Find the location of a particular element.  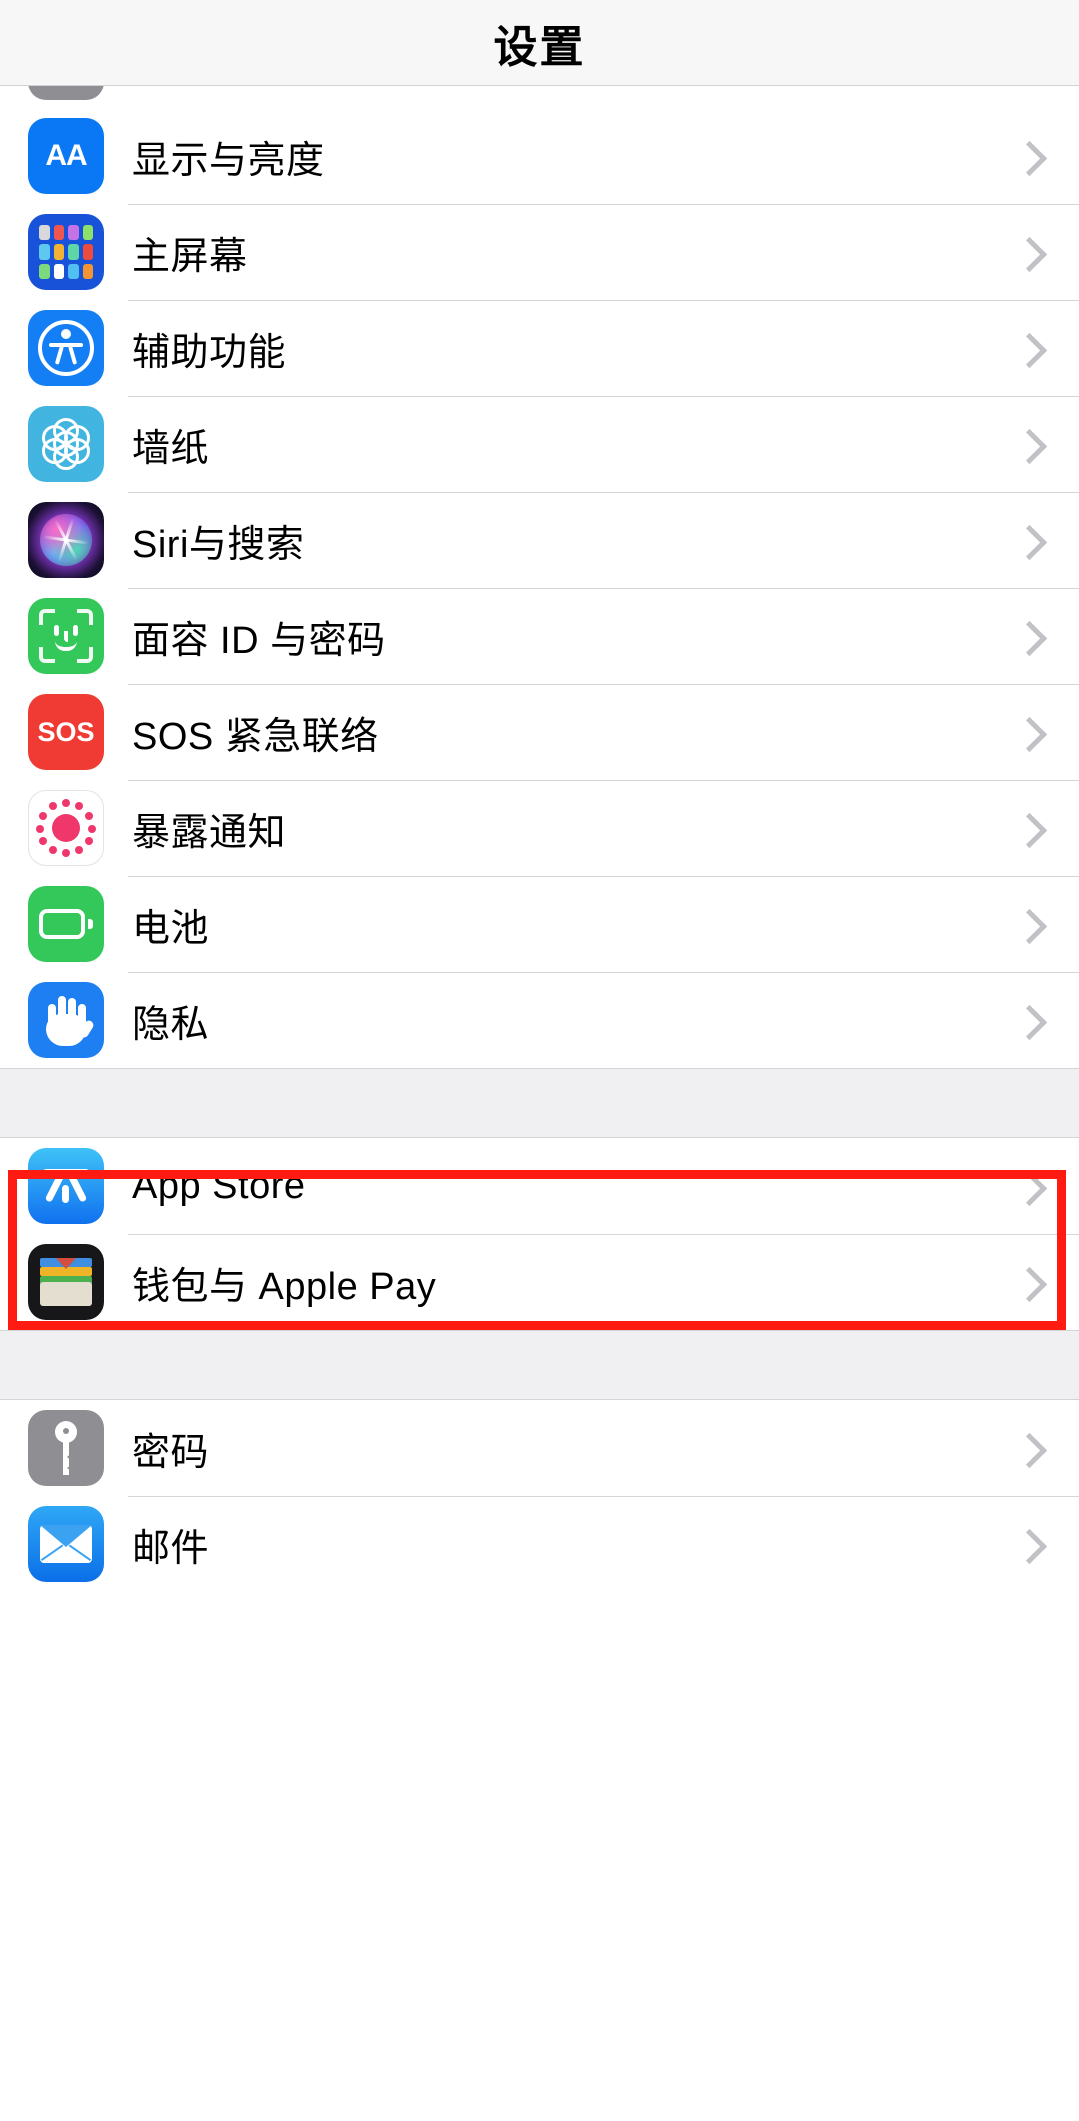

settings-row-passwords: 密码 is located at coordinates (539, 1448).